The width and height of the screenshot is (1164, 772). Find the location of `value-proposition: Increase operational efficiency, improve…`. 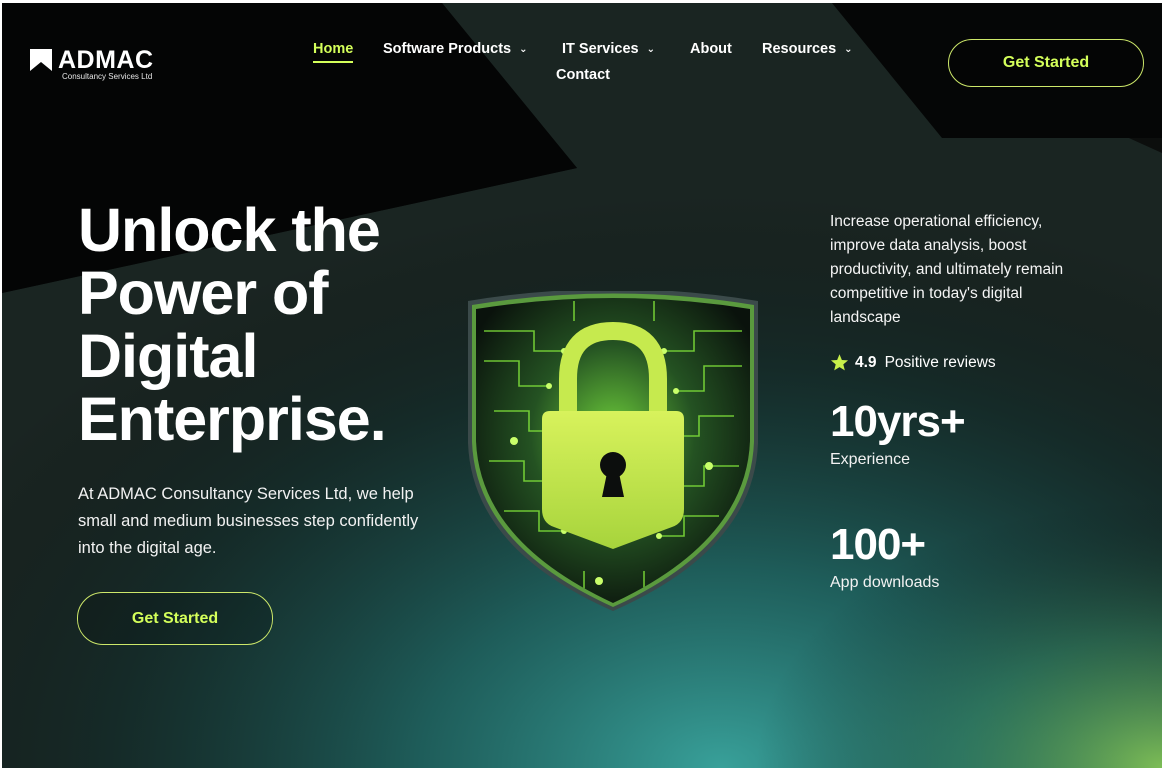

value-proposition: Increase operational efficiency, improve… is located at coordinates (947, 269).